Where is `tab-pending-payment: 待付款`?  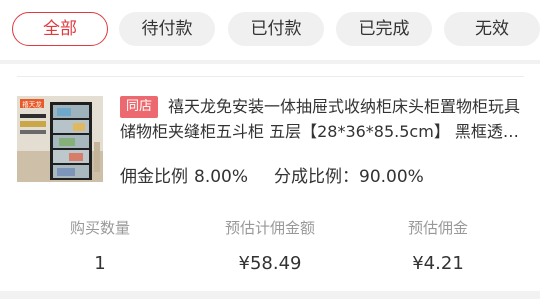 tab-pending-payment: 待付款 is located at coordinates (167, 29).